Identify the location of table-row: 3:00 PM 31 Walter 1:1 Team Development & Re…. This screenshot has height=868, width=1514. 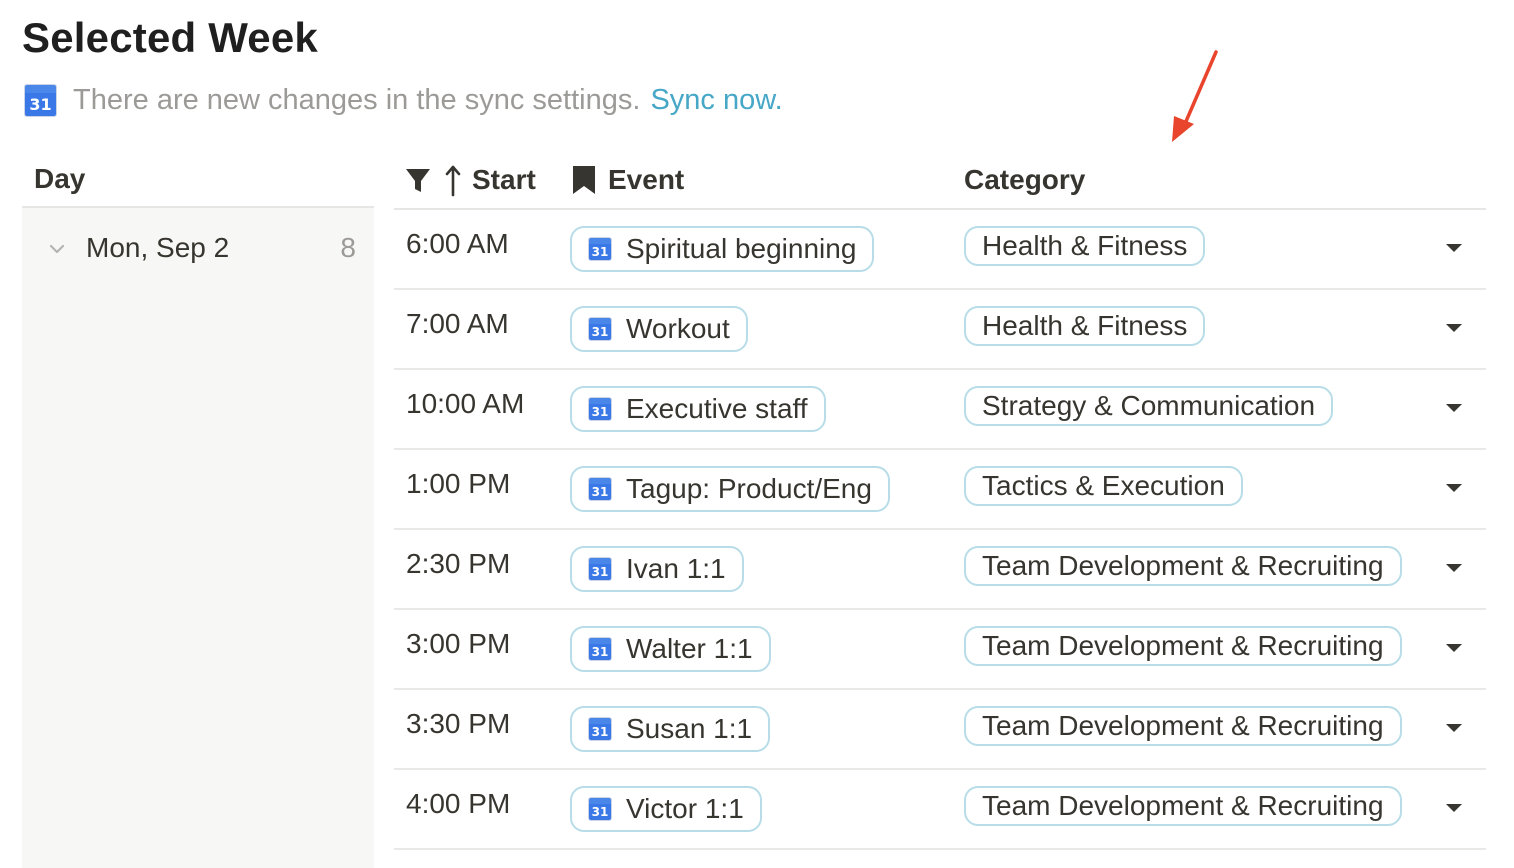
(940, 650).